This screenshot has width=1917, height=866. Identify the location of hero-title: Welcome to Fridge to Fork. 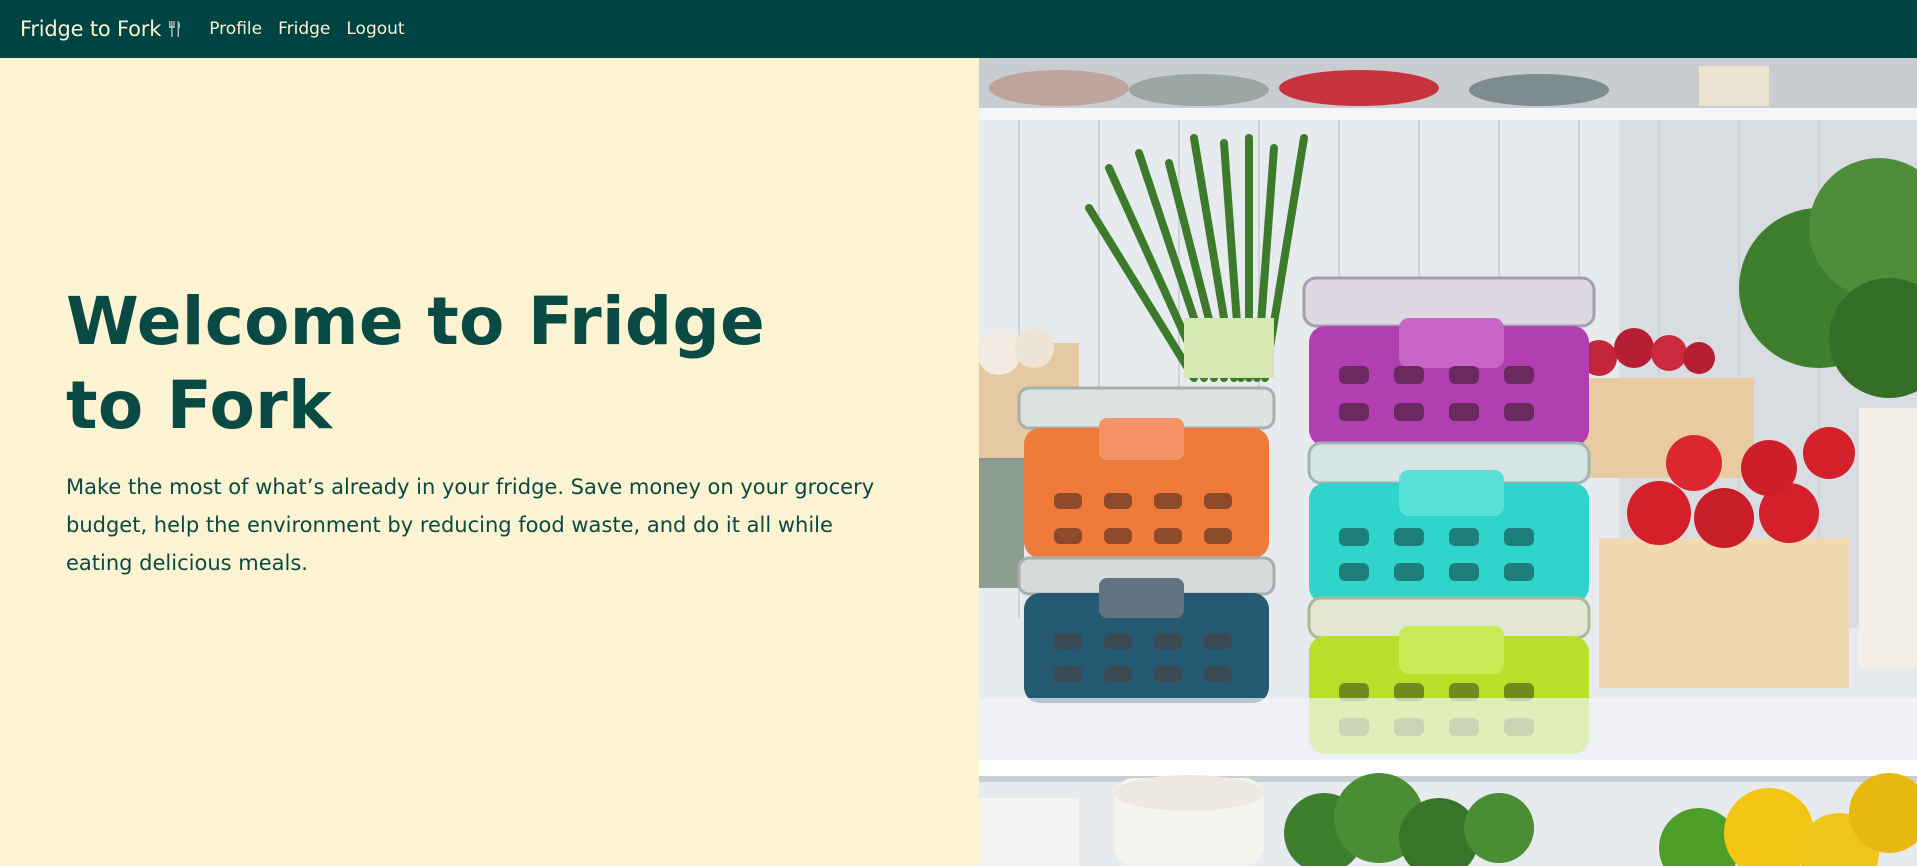
(416, 363).